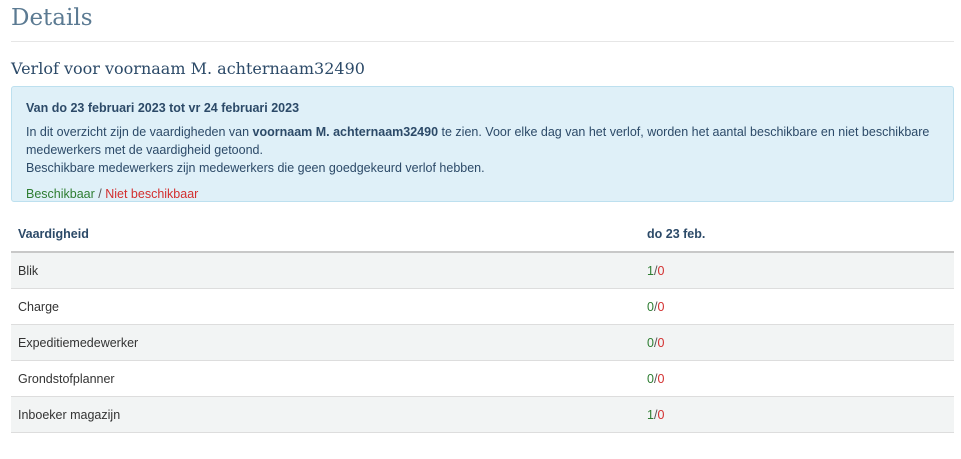 The width and height of the screenshot is (961, 459). What do you see at coordinates (325, 378) in the screenshot?
I see `skill-name: Grondstofplanner` at bounding box center [325, 378].